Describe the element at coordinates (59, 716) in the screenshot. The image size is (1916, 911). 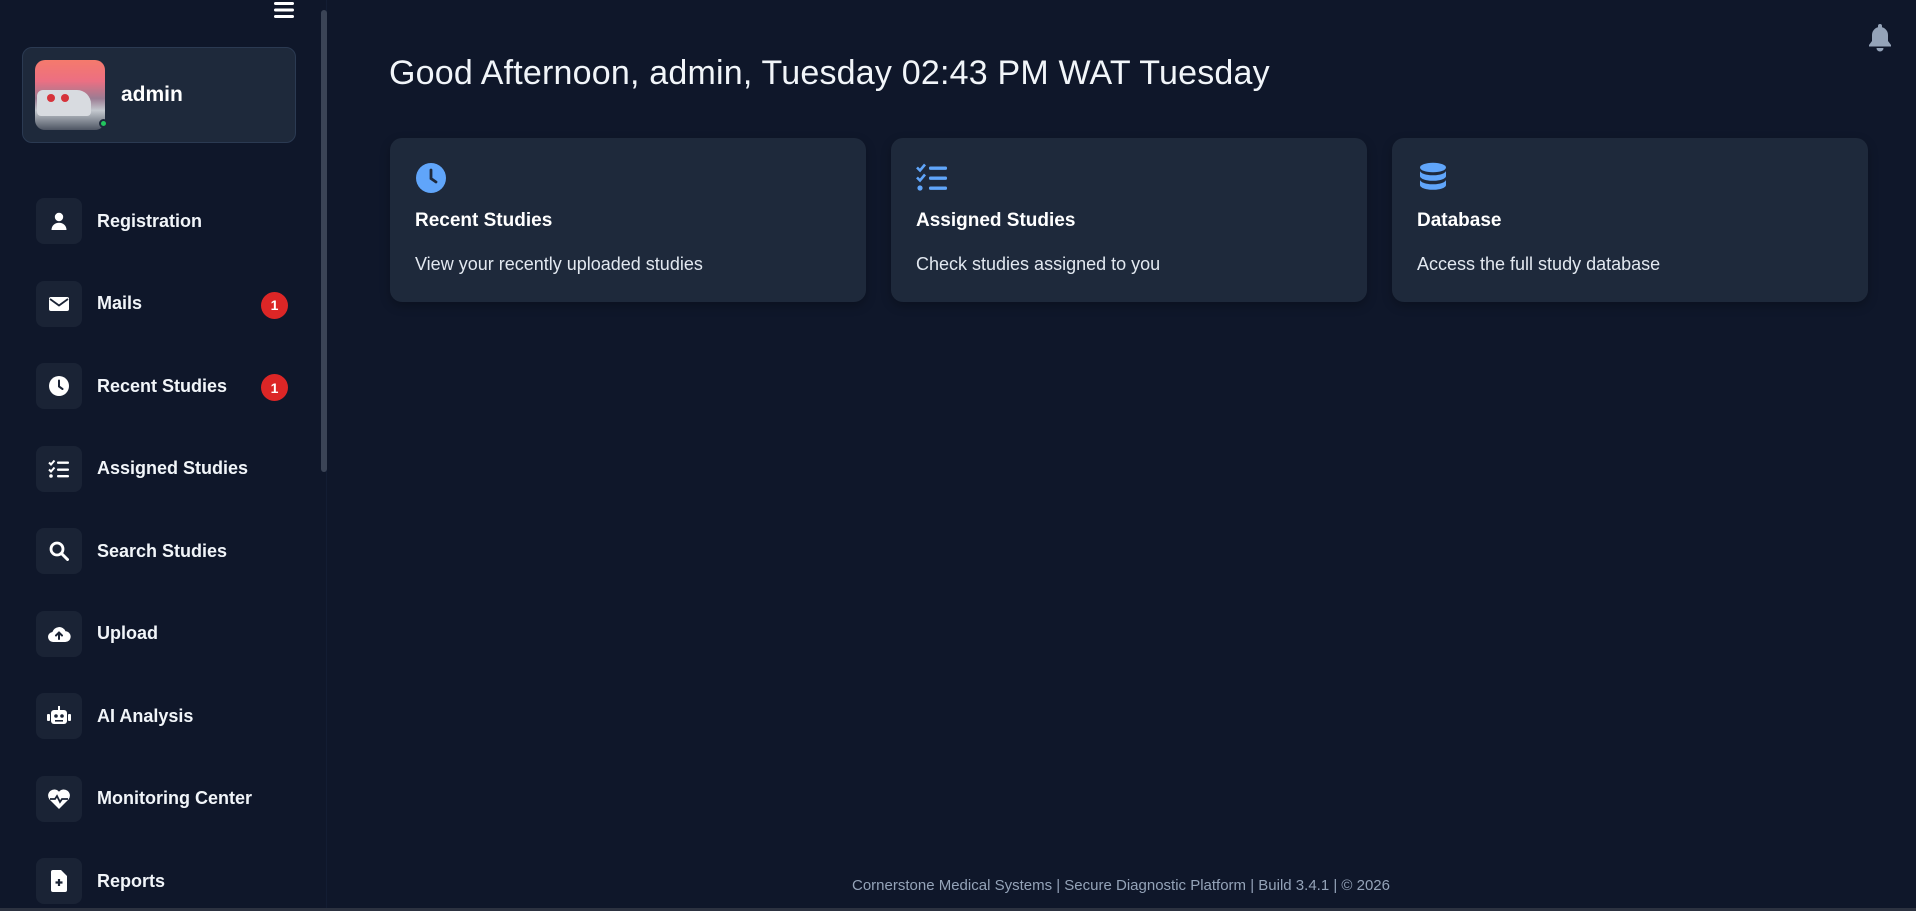
I see `robot-icon` at that location.